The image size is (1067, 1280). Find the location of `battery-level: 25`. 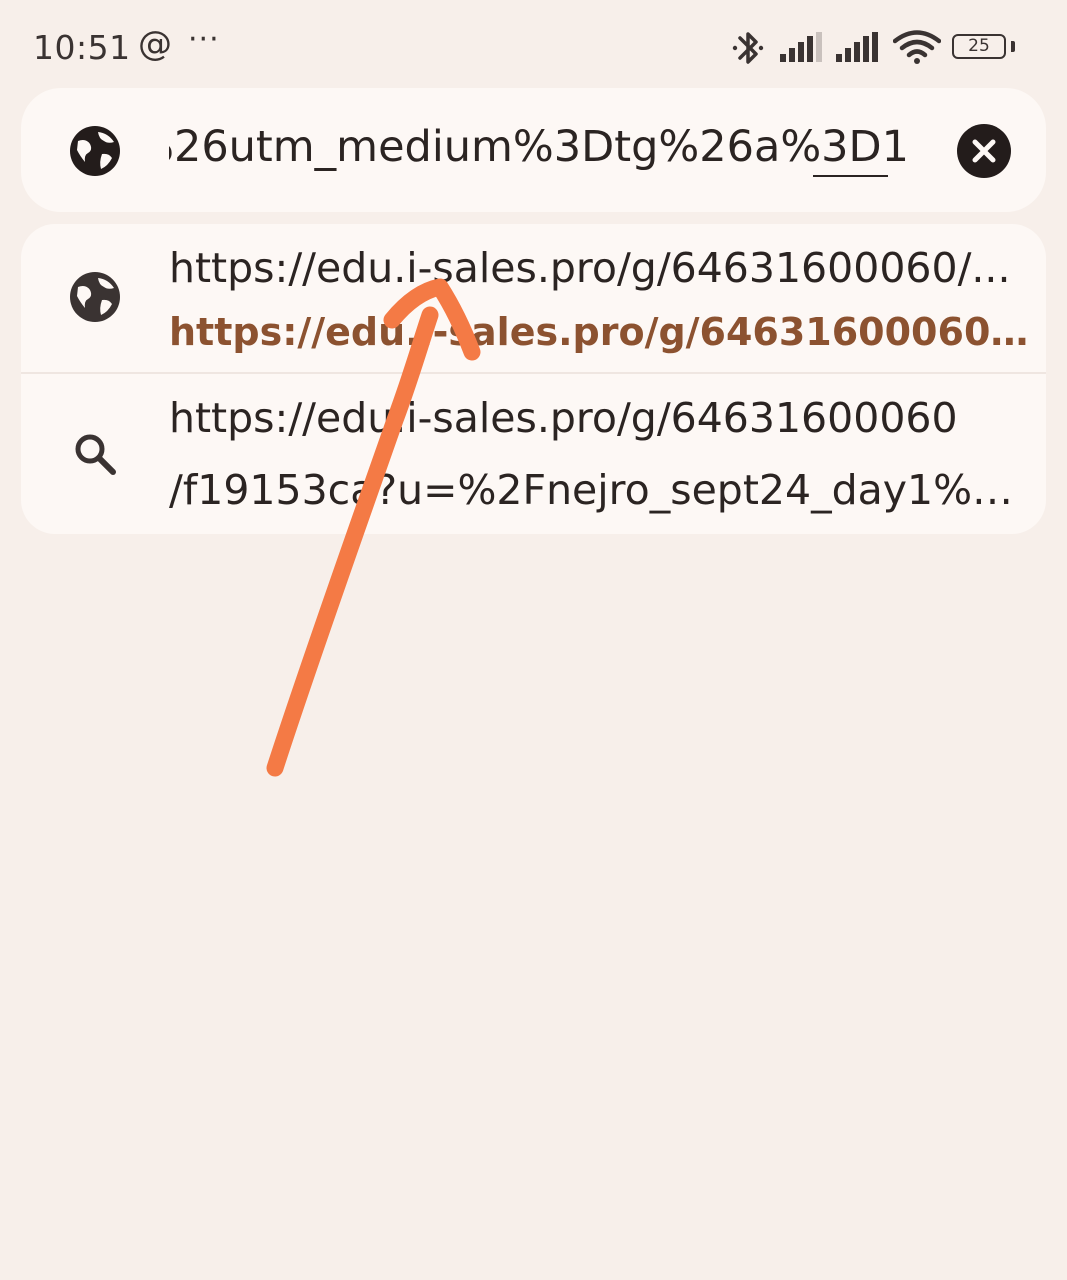

battery-level: 25 is located at coordinates (979, 46).